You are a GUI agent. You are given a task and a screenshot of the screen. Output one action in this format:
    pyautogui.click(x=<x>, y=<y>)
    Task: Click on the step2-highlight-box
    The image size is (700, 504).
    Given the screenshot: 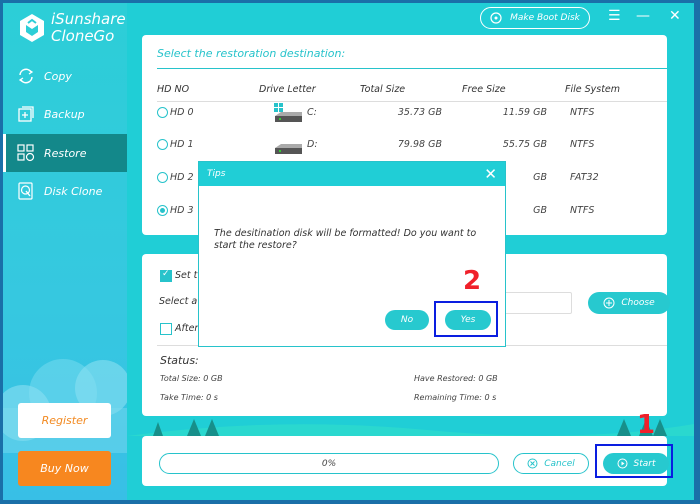 What is the action you would take?
    pyautogui.click(x=466, y=319)
    